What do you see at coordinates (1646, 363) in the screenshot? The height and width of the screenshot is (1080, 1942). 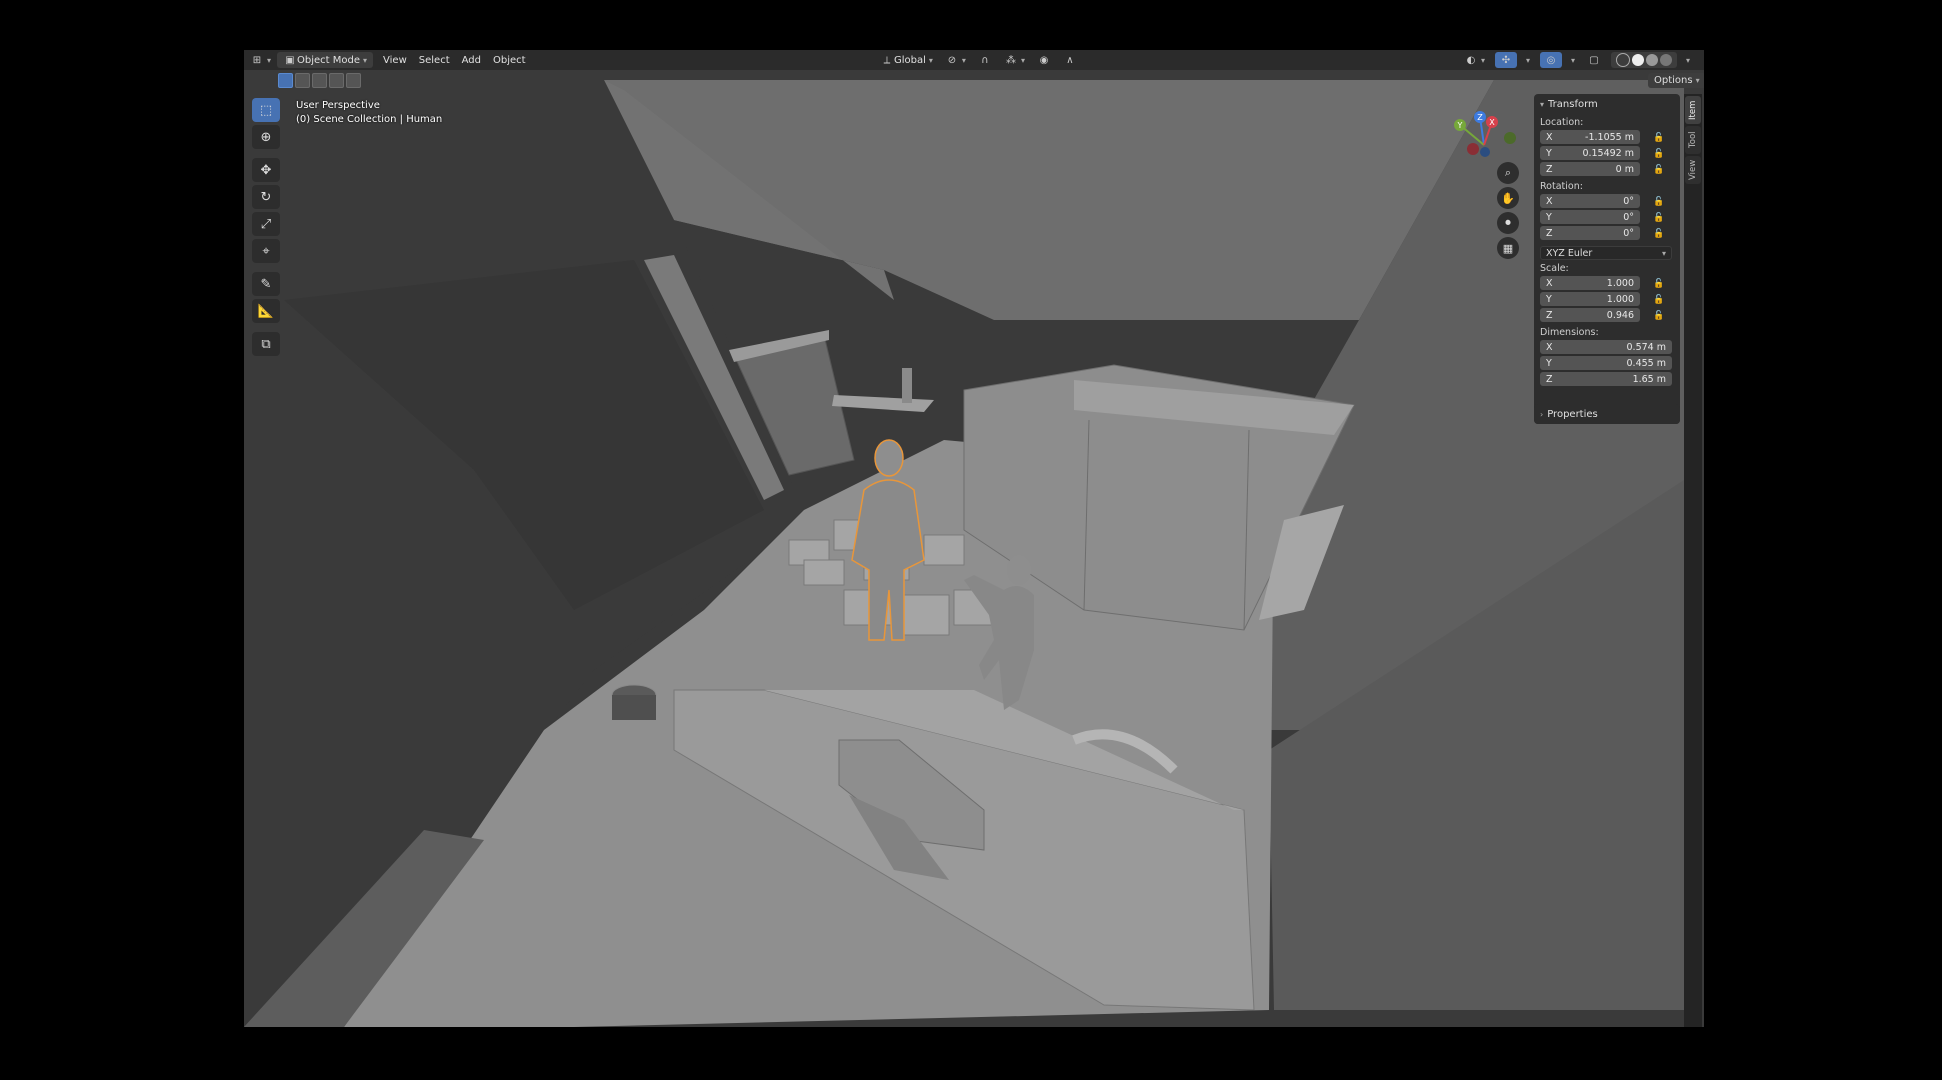 I see `field-value: 0.455 m` at bounding box center [1646, 363].